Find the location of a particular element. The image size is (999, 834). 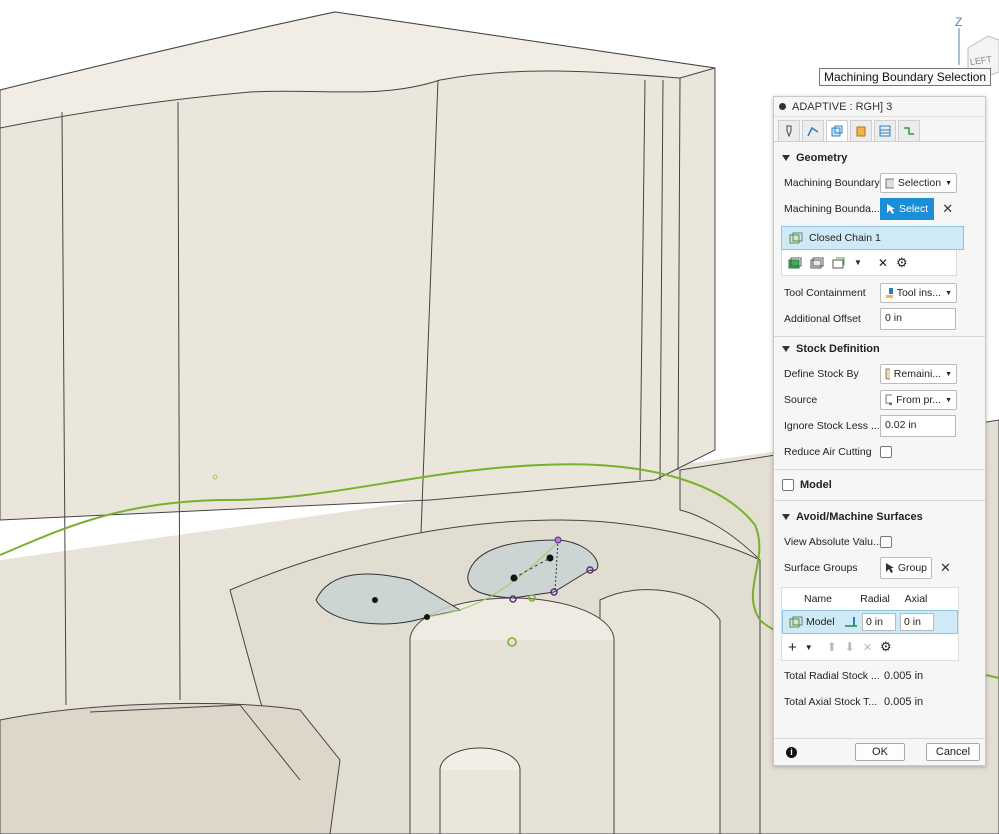

chain-icon is located at coordinates (796, 238).